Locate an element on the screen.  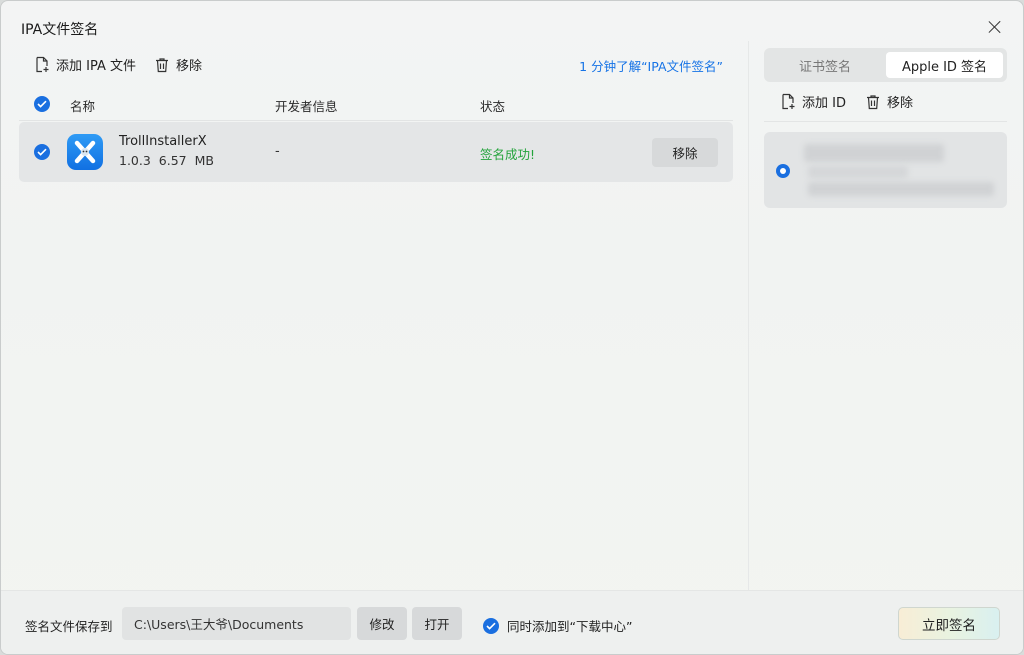
right-divider is located at coordinates (885, 121).